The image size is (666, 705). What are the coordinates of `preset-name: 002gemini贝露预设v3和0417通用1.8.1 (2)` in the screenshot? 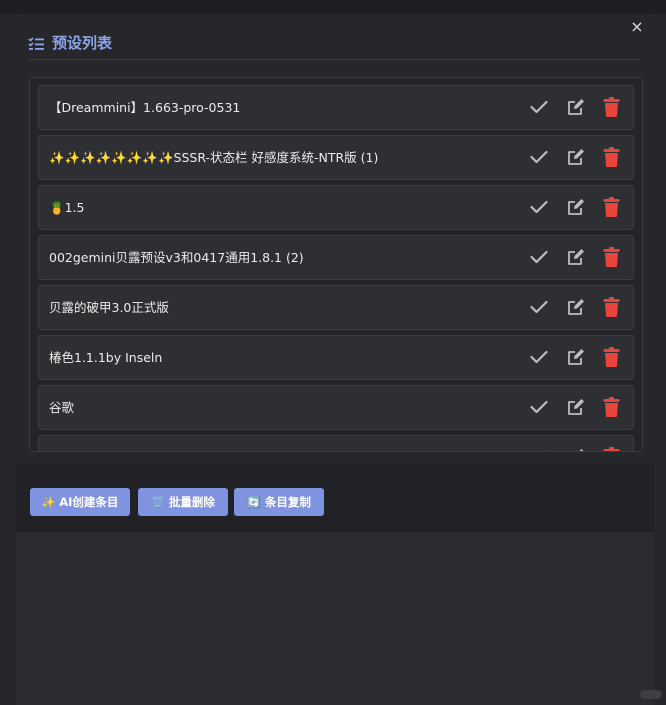 It's located at (176, 257).